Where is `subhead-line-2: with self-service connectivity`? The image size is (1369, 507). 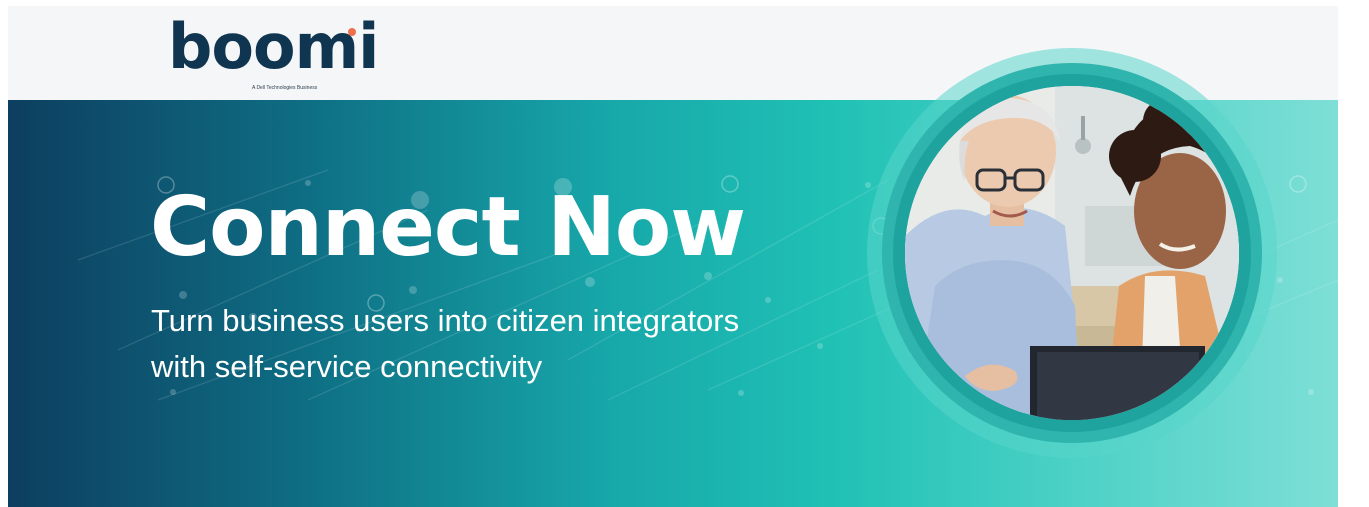
subhead-line-2: with self-service connectivity is located at coordinates (347, 366).